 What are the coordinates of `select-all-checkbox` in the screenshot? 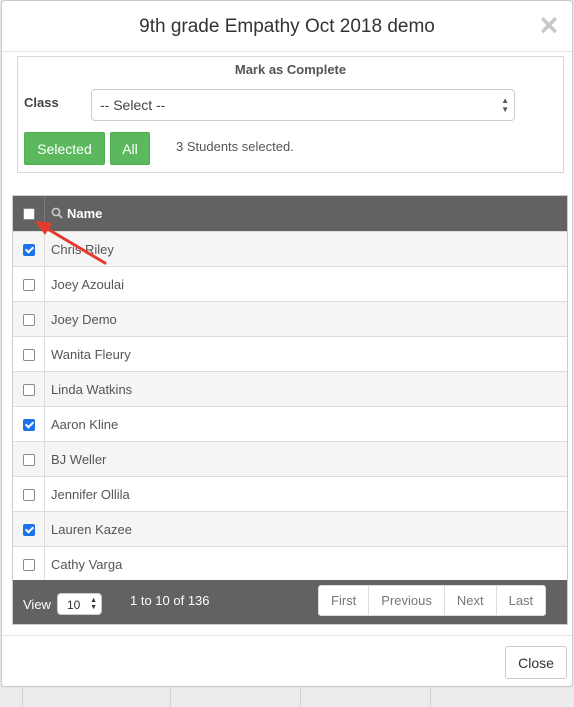 It's located at (29, 214).